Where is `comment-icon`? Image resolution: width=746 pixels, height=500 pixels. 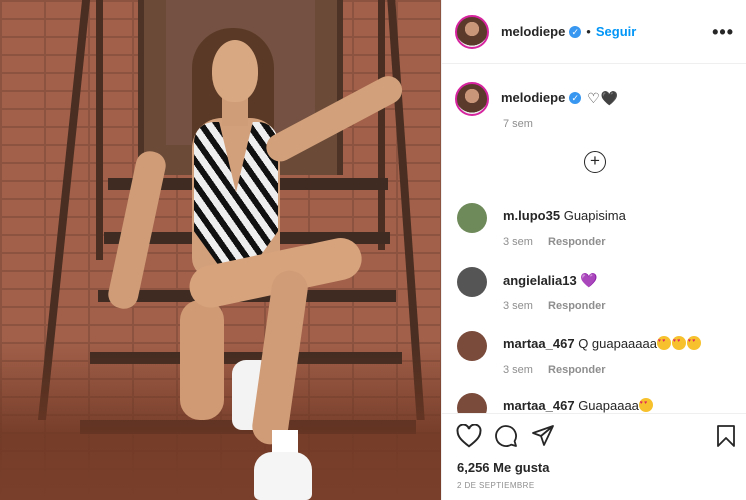 comment-icon is located at coordinates (506, 436).